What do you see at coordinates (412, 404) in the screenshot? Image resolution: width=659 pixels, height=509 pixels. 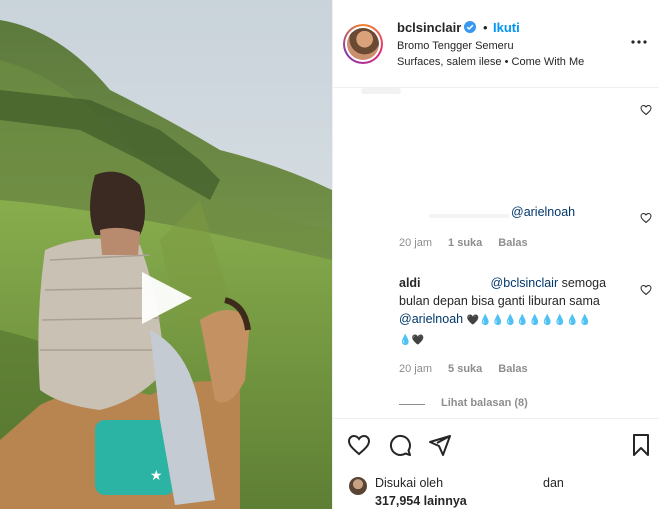 I see `view-replies-line` at bounding box center [412, 404].